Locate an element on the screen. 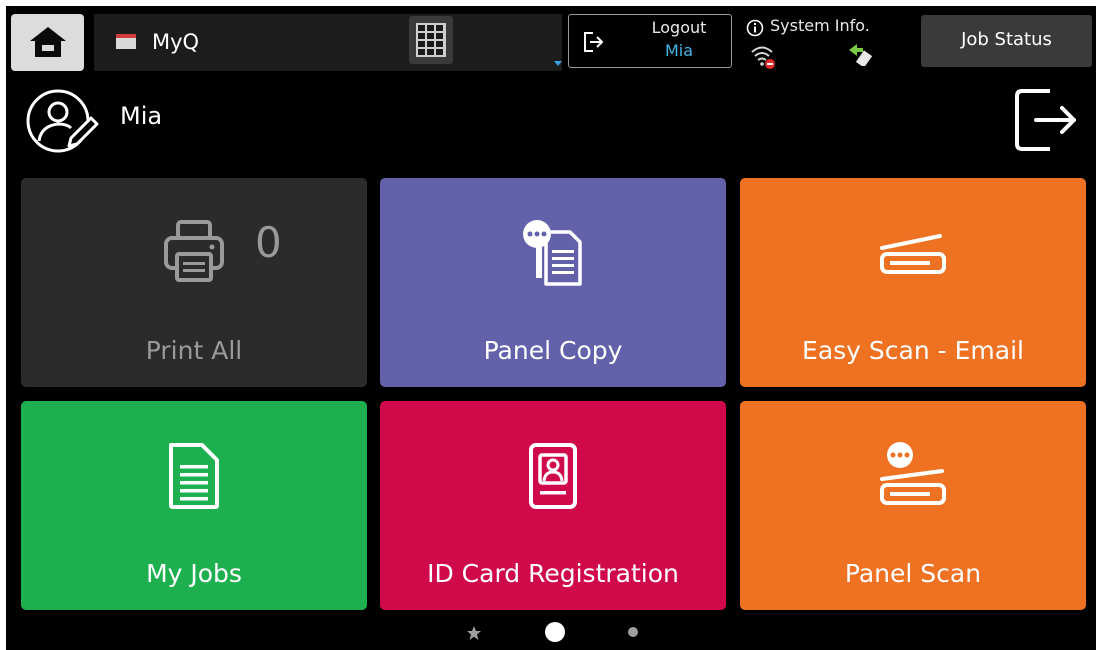 The width and height of the screenshot is (1100, 650). scanner-chat-icon is located at coordinates (913, 477).